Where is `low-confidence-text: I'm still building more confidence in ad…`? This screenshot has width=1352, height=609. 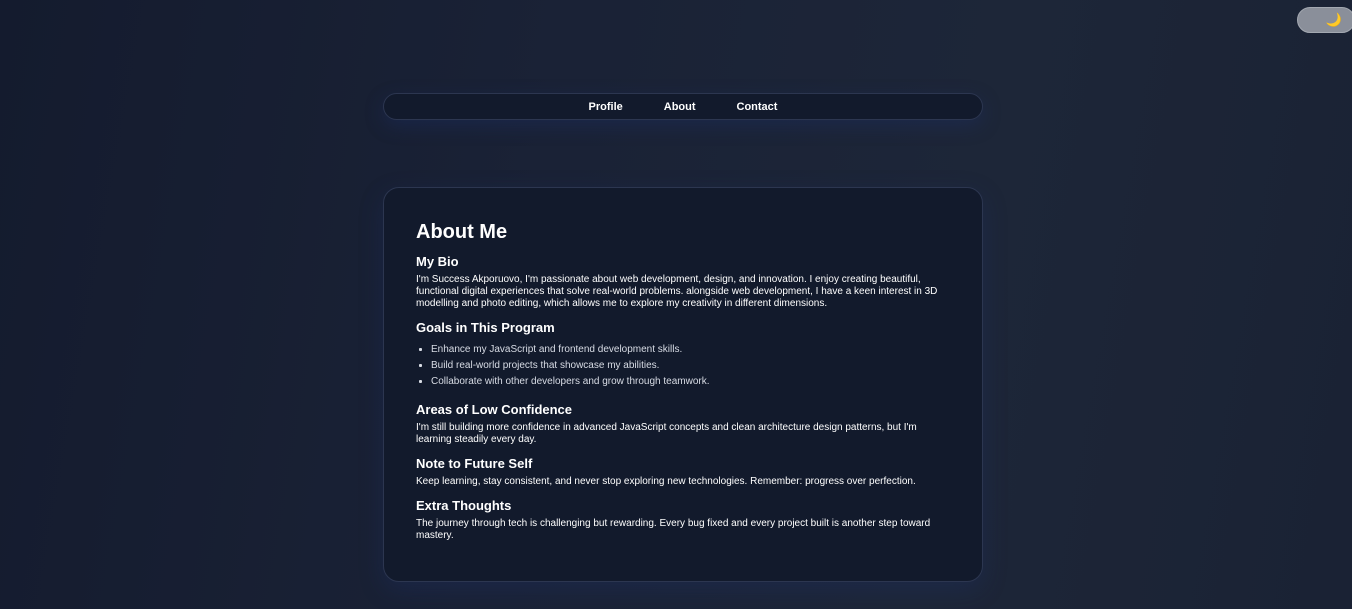
low-confidence-text: I'm still building more confidence in ad… is located at coordinates (666, 433).